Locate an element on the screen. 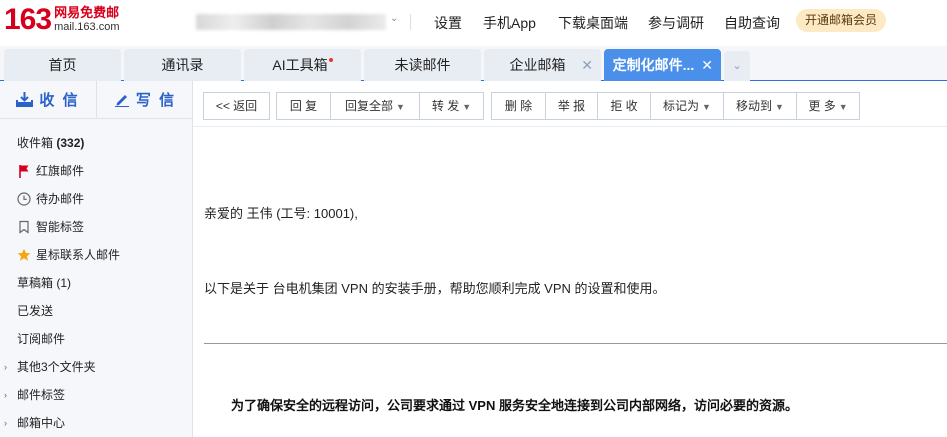 The image size is (947, 437). folder-label: 订阅邮件 is located at coordinates (41, 339).